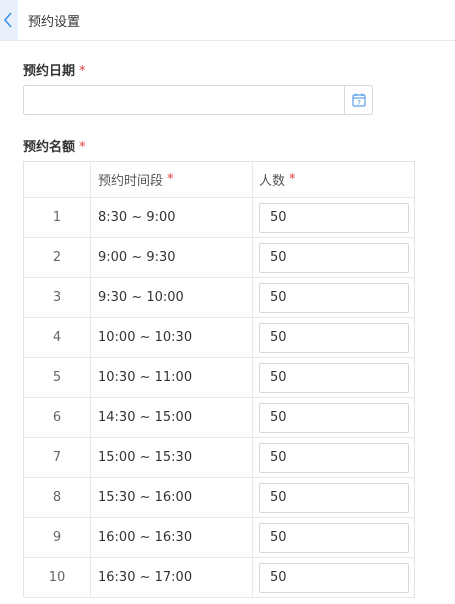 The image size is (455, 604). What do you see at coordinates (172, 577) in the screenshot?
I see `row-time-slot: 16:30 ~ 17:00` at bounding box center [172, 577].